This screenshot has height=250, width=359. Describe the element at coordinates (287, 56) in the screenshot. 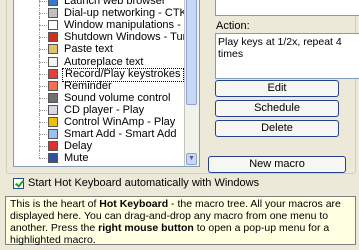

I see `action-text-box: Play keys at 1/2x, repeat 4 times` at that location.